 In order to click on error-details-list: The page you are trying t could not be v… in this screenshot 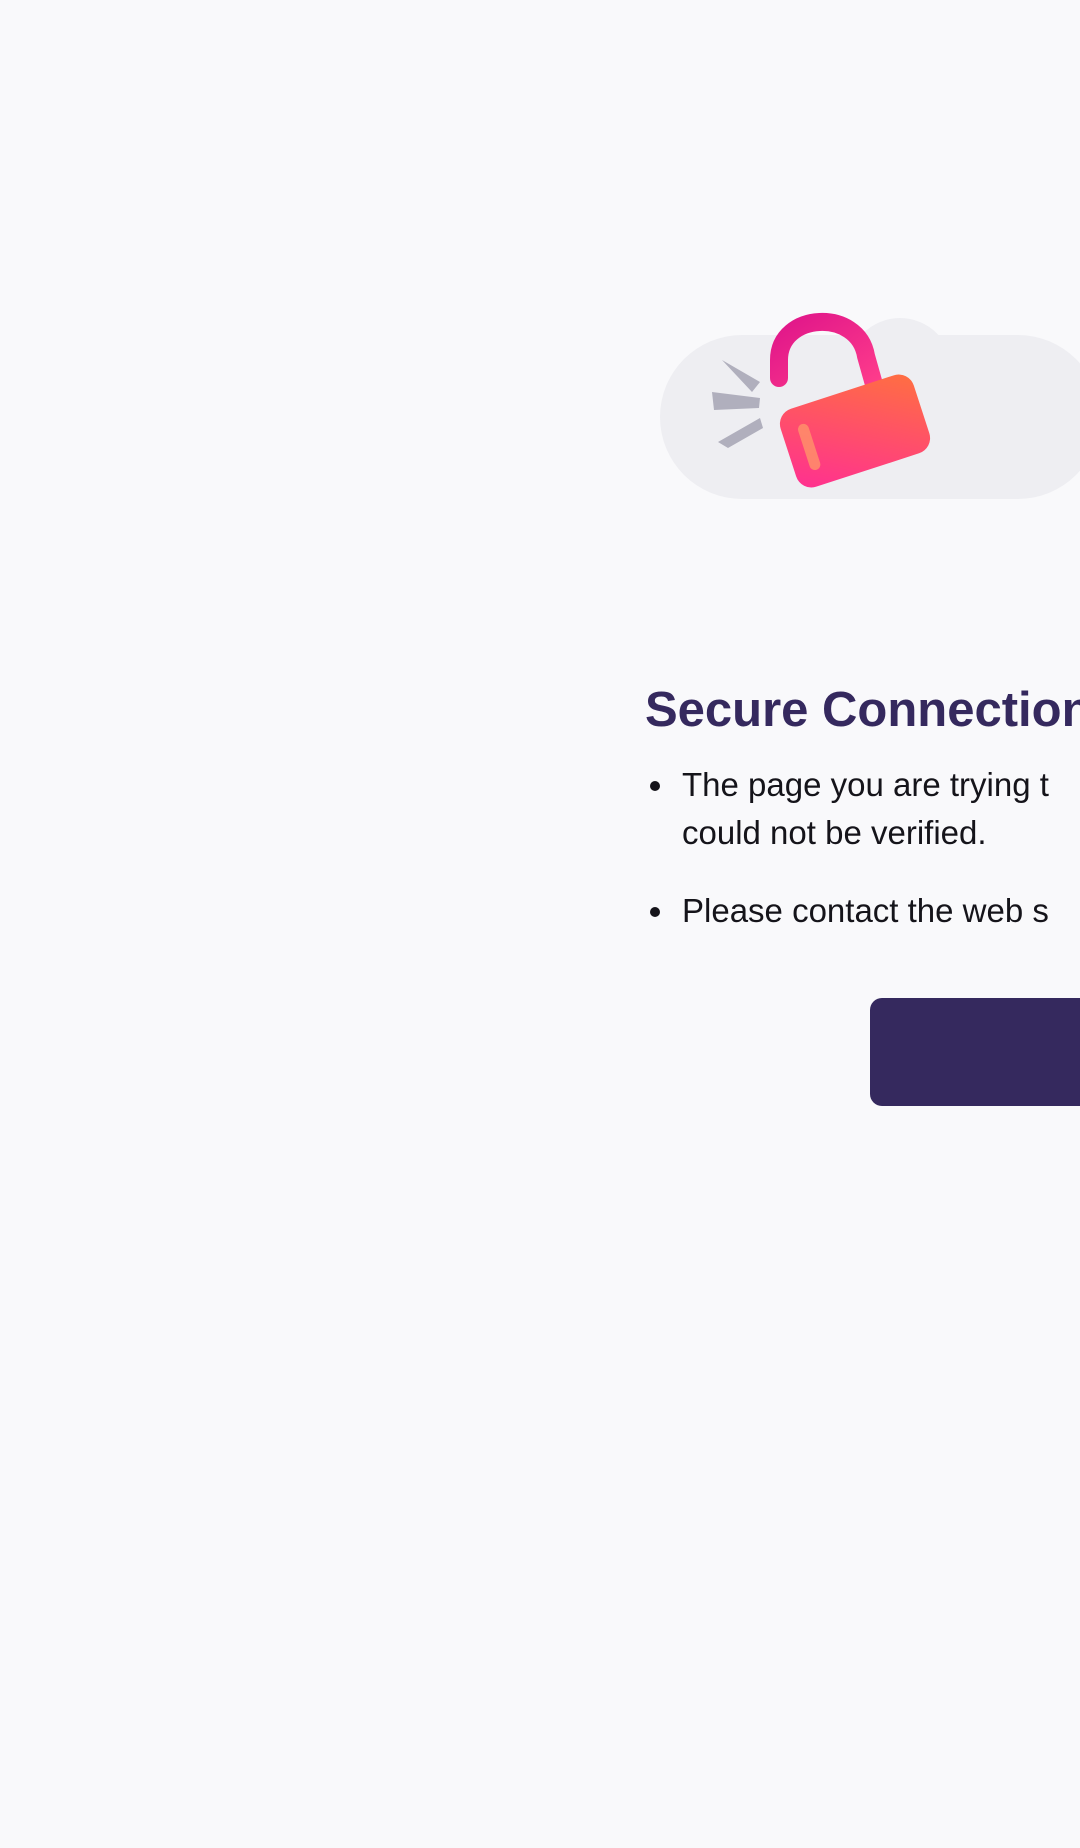, I will do `click(862, 848)`.